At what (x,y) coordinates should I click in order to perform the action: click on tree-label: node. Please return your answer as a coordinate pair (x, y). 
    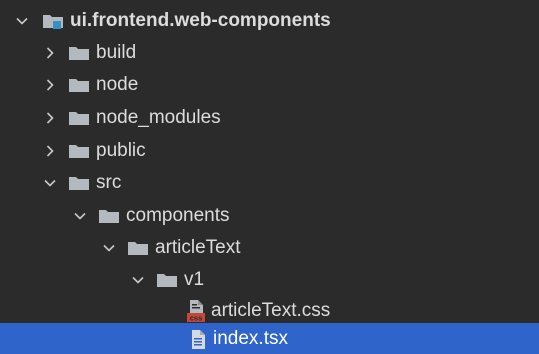
    Looking at the image, I should click on (117, 84).